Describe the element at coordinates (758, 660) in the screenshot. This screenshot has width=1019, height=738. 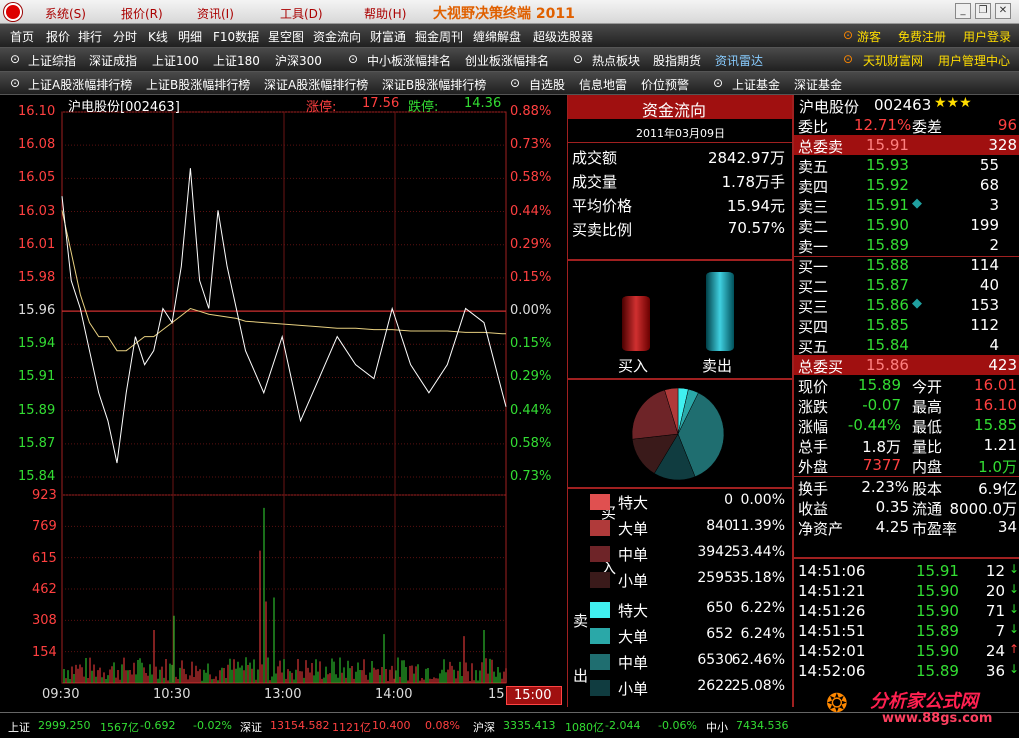
I see `order-percent: 62.46%` at that location.